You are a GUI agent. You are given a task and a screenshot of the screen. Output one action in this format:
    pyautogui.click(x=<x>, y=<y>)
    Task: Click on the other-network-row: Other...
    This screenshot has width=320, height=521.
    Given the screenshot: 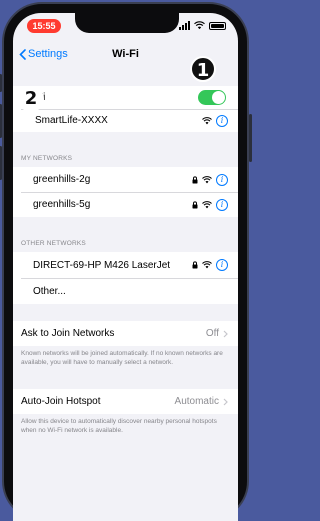 What is the action you would take?
    pyautogui.click(x=125, y=291)
    